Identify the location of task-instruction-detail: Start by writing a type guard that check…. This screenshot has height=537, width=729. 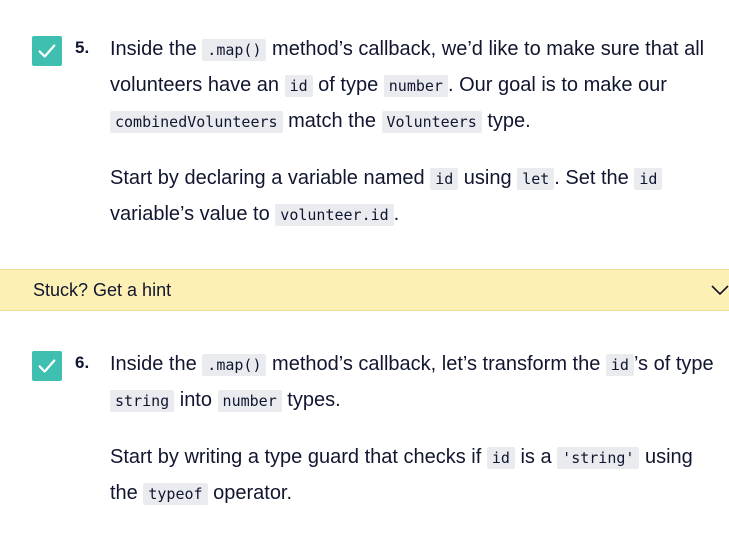
(415, 476).